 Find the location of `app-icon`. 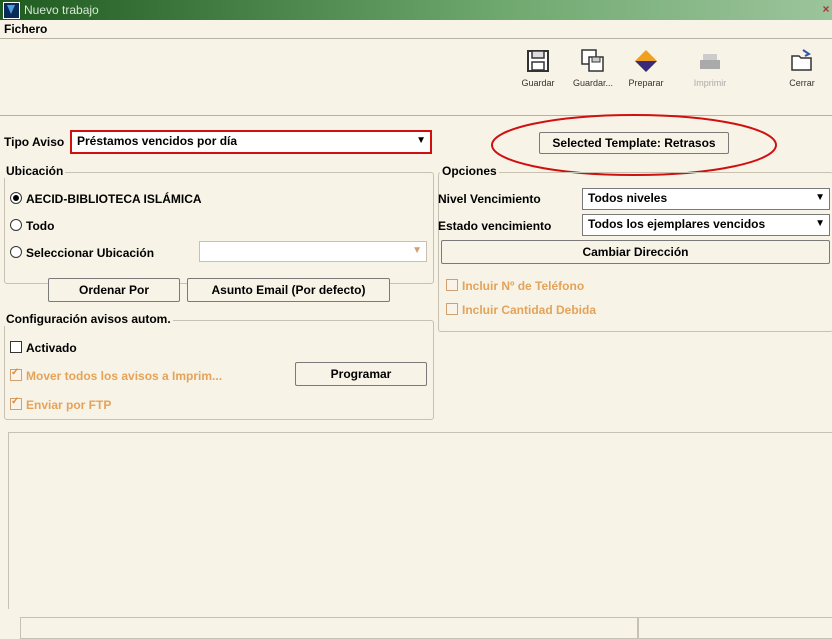

app-icon is located at coordinates (11, 10).